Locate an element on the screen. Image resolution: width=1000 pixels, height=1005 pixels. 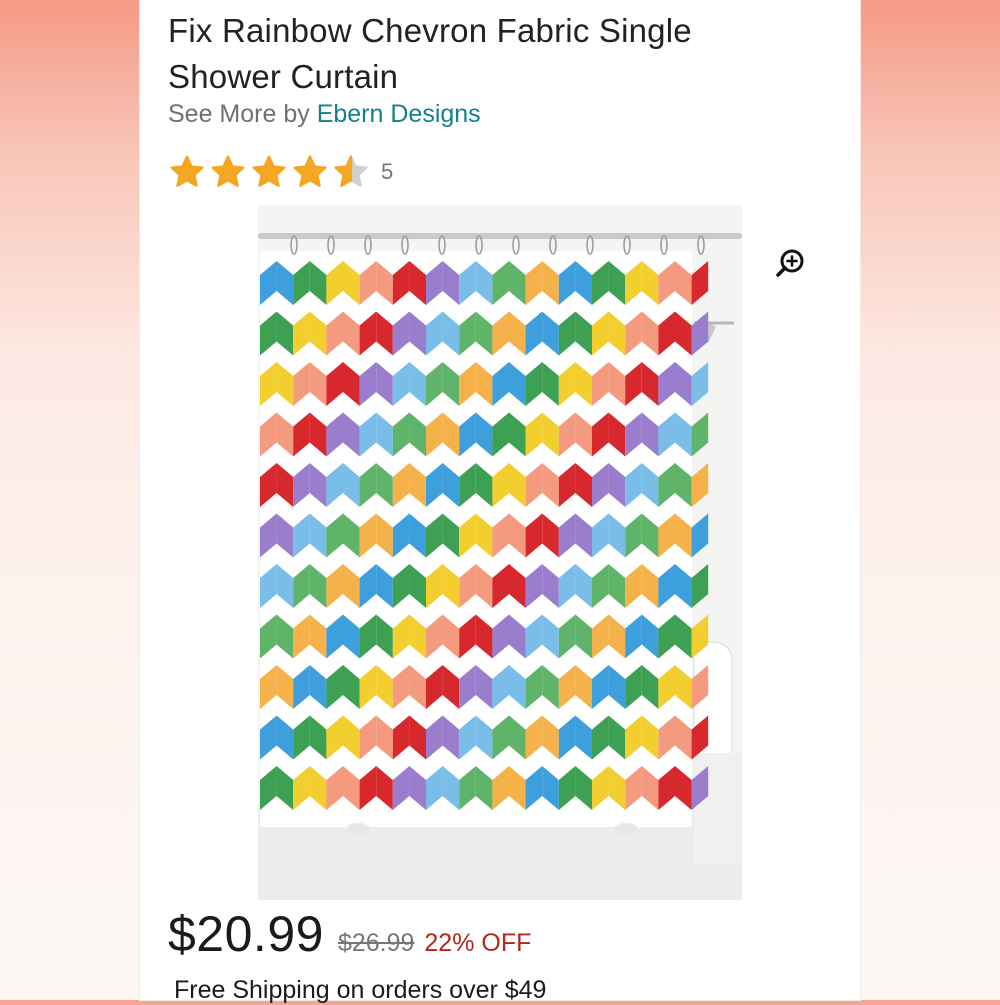
price-row: $20.99 $26.99 22% OFF is located at coordinates (349, 937).